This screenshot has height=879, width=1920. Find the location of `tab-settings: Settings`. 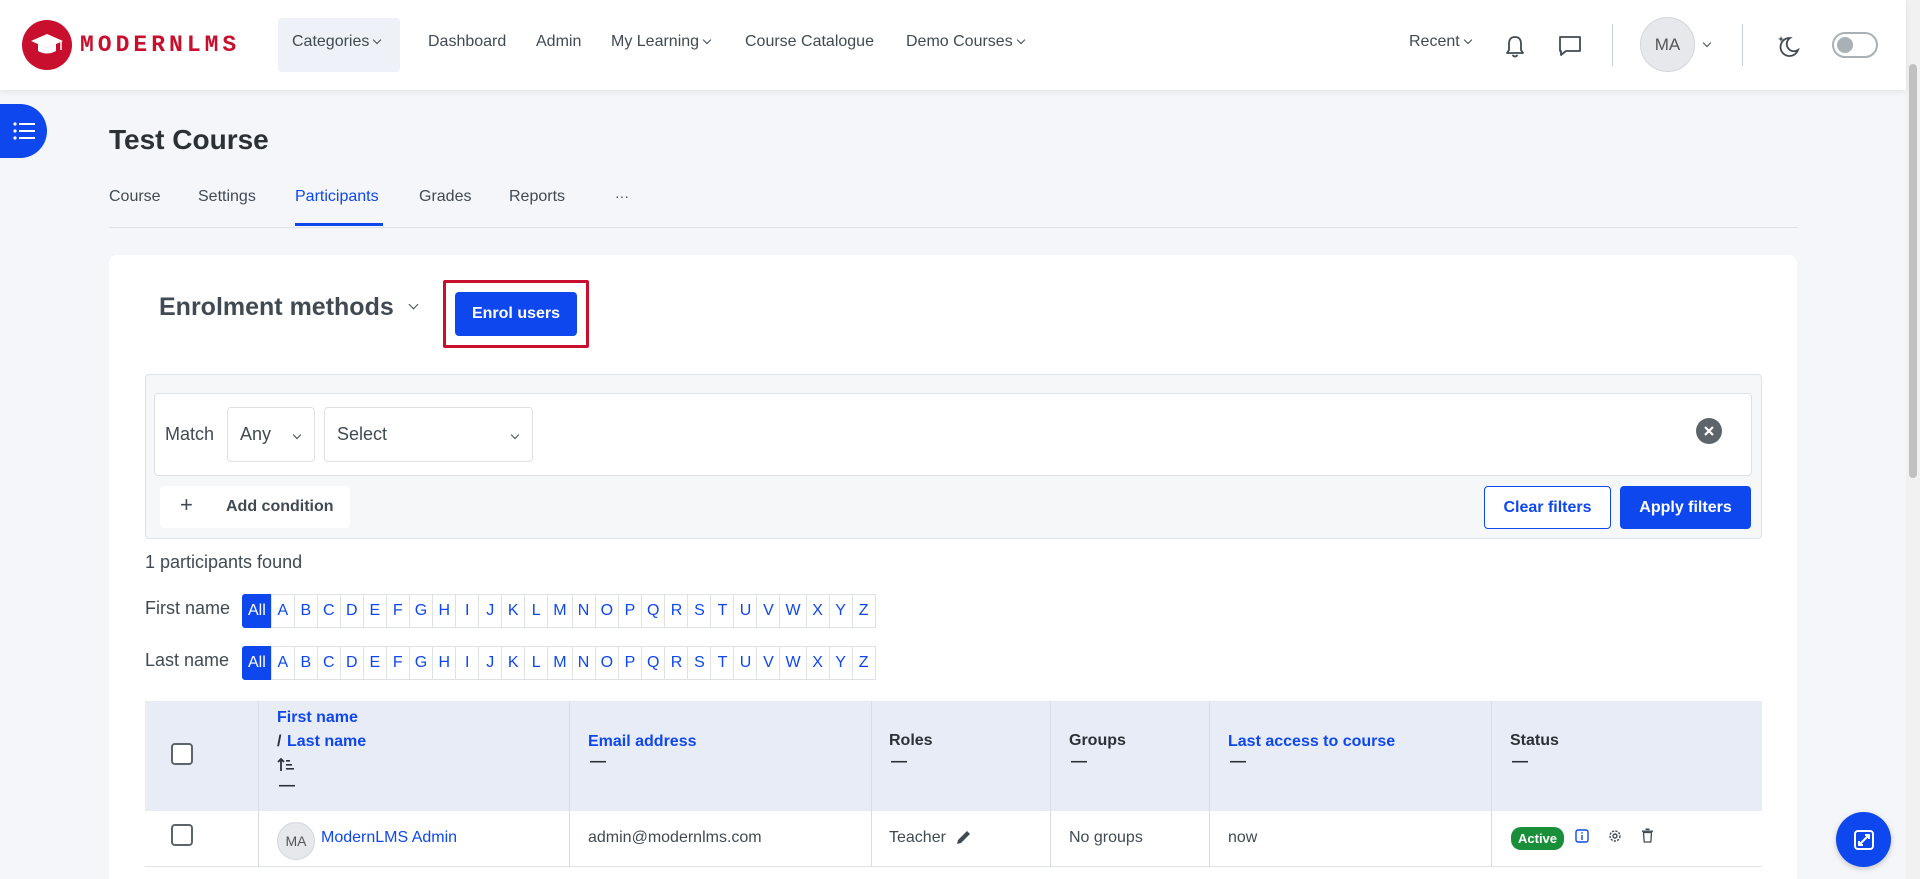

tab-settings: Settings is located at coordinates (227, 197).